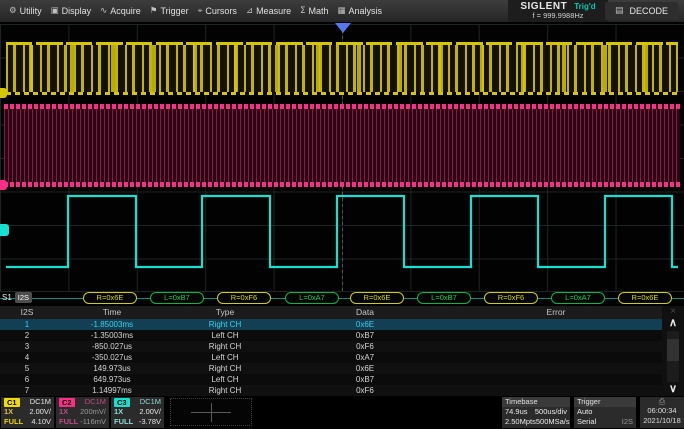 This screenshot has height=429, width=684. I want to click on table-row: 5 149.973us Right CH 0x6E, so click(331, 368).